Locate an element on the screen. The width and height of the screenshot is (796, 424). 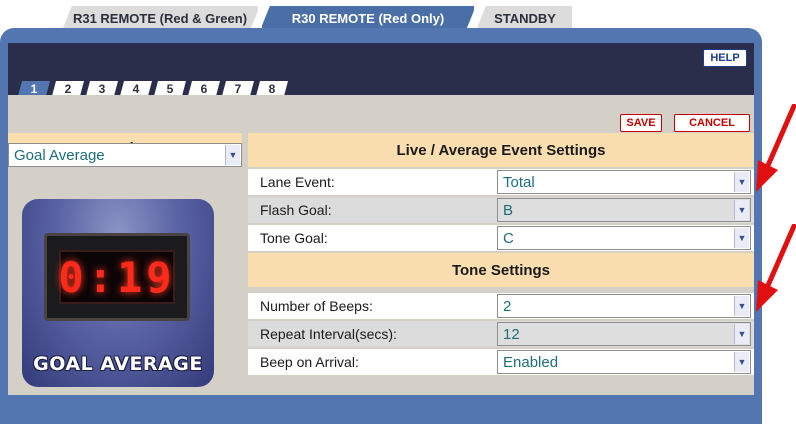
tab-7: 7 is located at coordinates (238, 88).